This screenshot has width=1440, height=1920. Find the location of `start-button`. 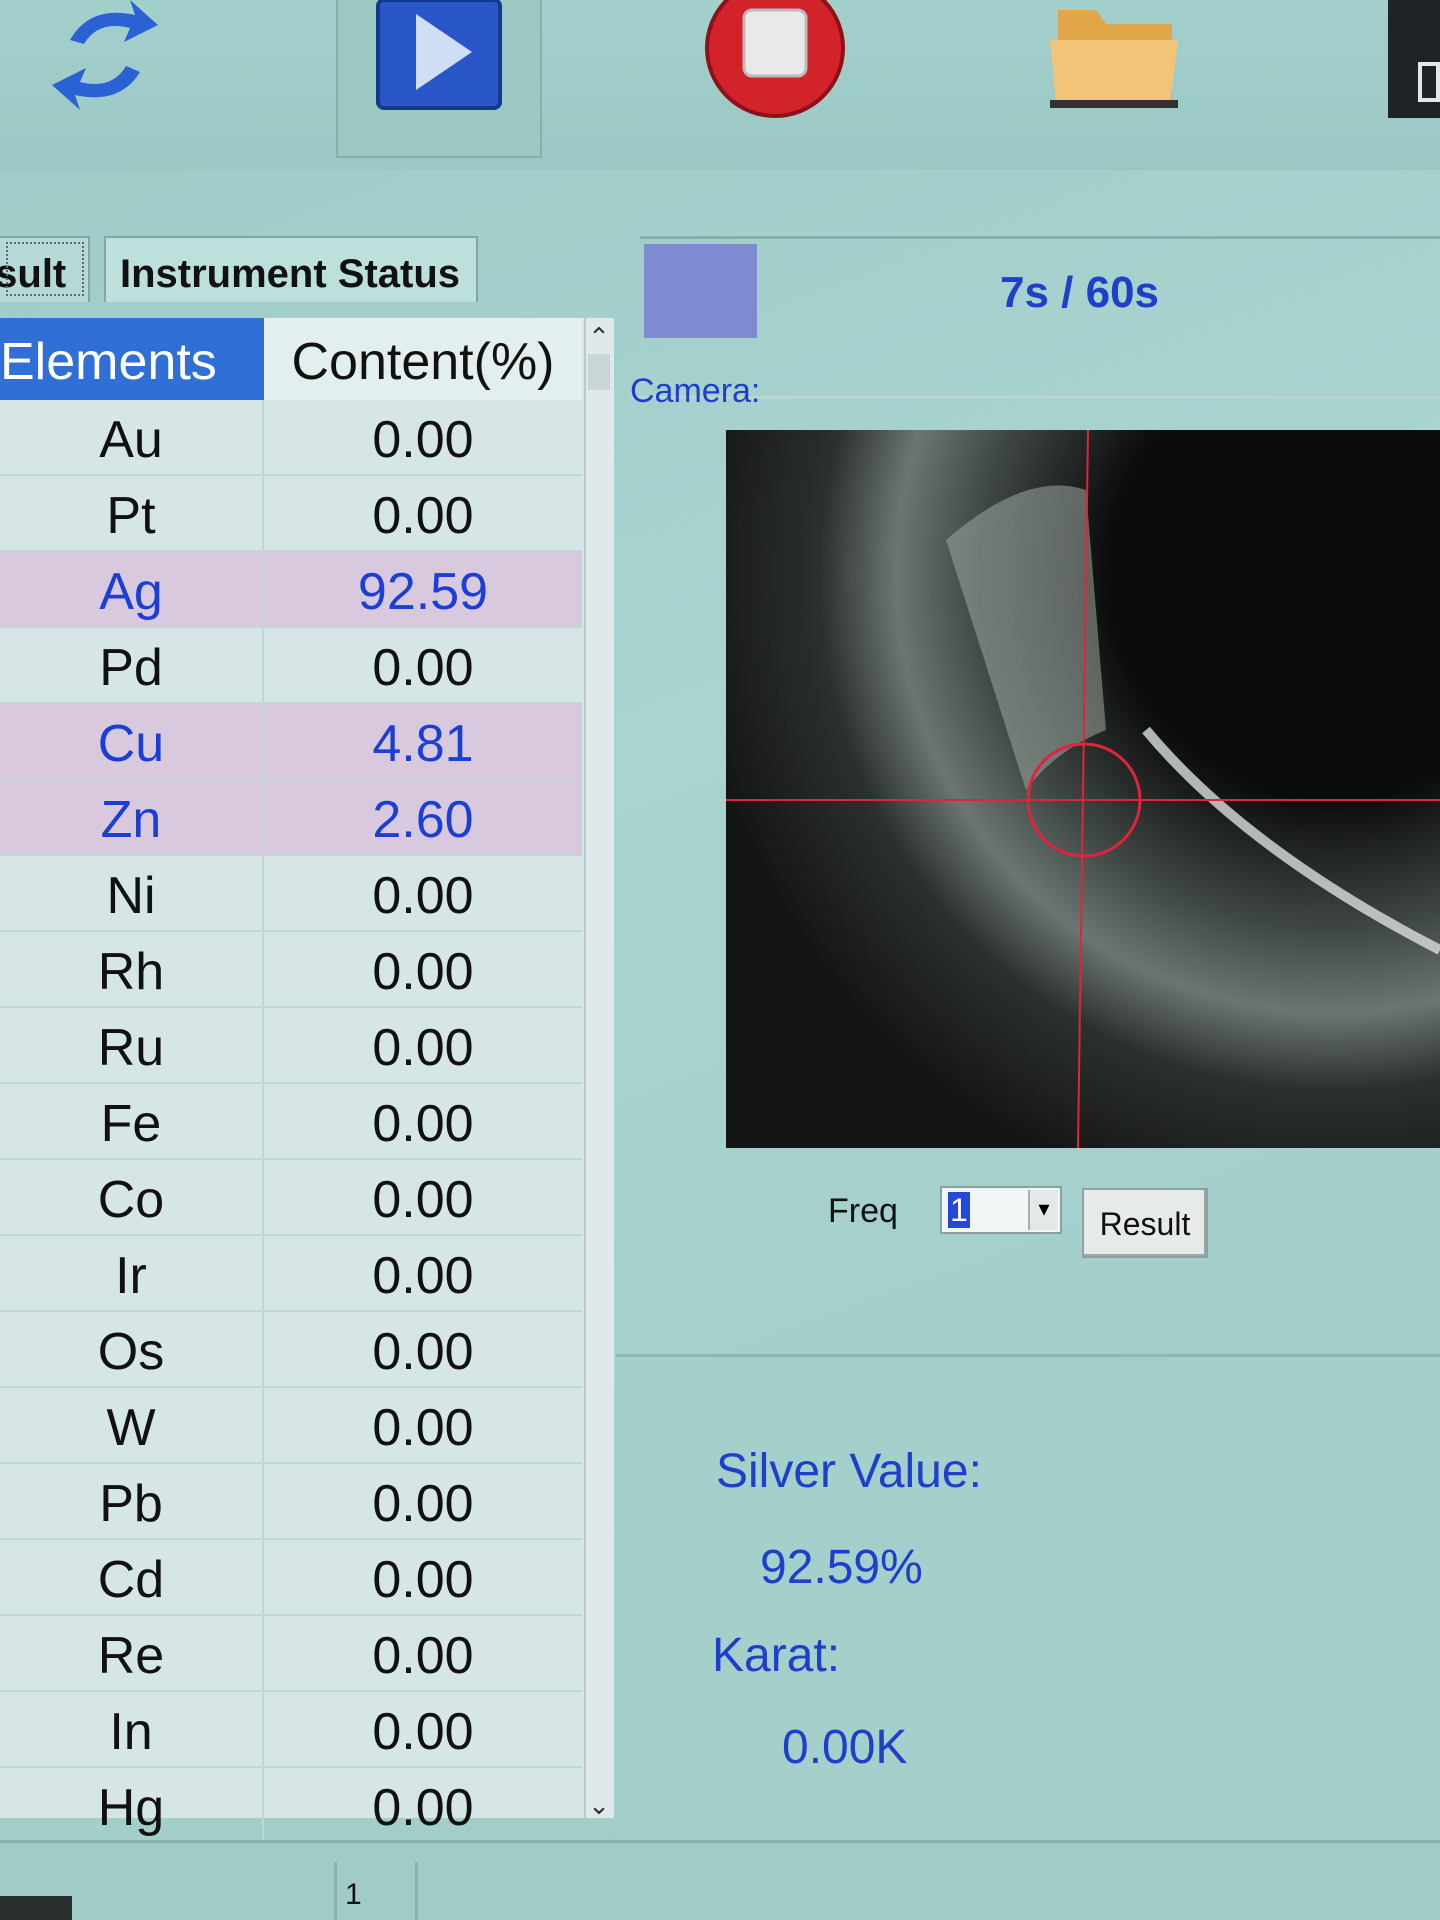

start-button is located at coordinates (439, 56).